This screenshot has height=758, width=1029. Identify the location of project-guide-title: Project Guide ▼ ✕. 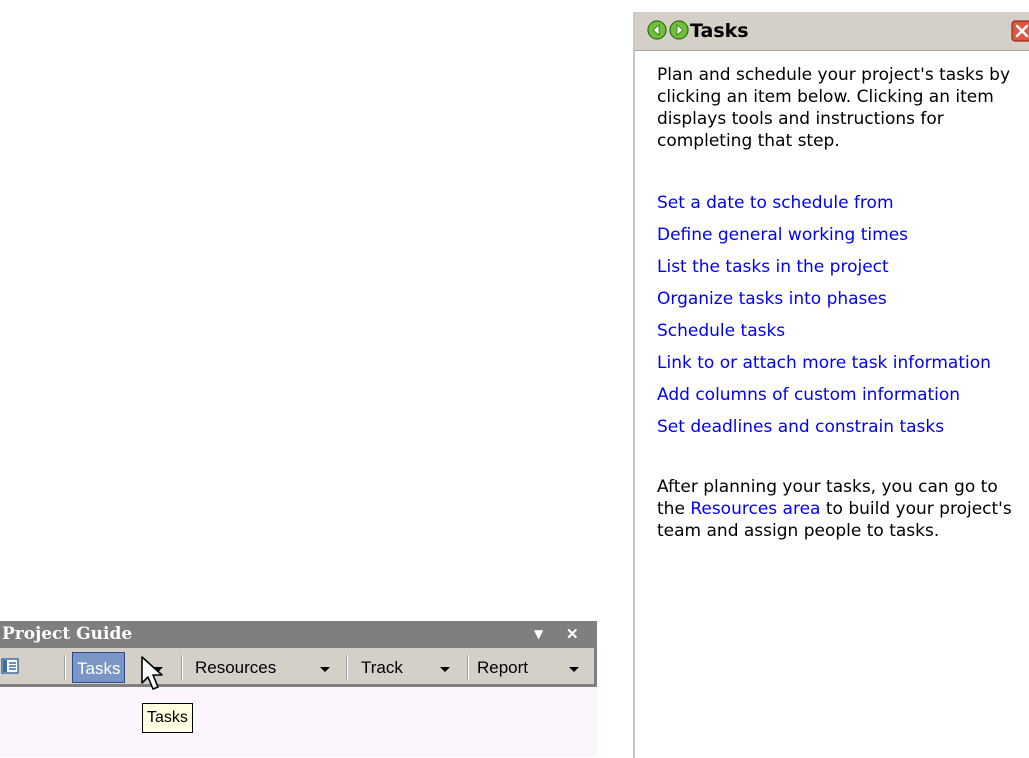
(298, 634).